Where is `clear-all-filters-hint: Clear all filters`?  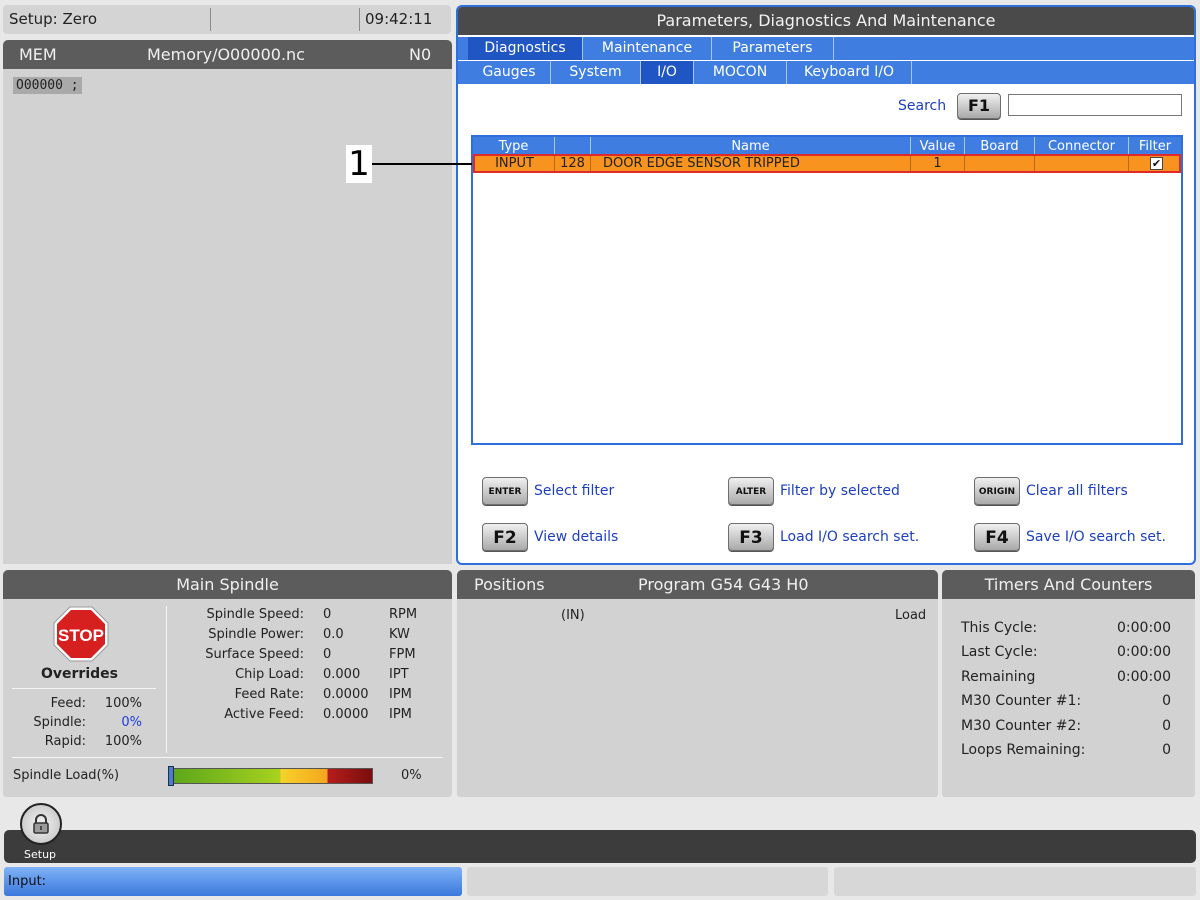
clear-all-filters-hint: Clear all filters is located at coordinates (1077, 491).